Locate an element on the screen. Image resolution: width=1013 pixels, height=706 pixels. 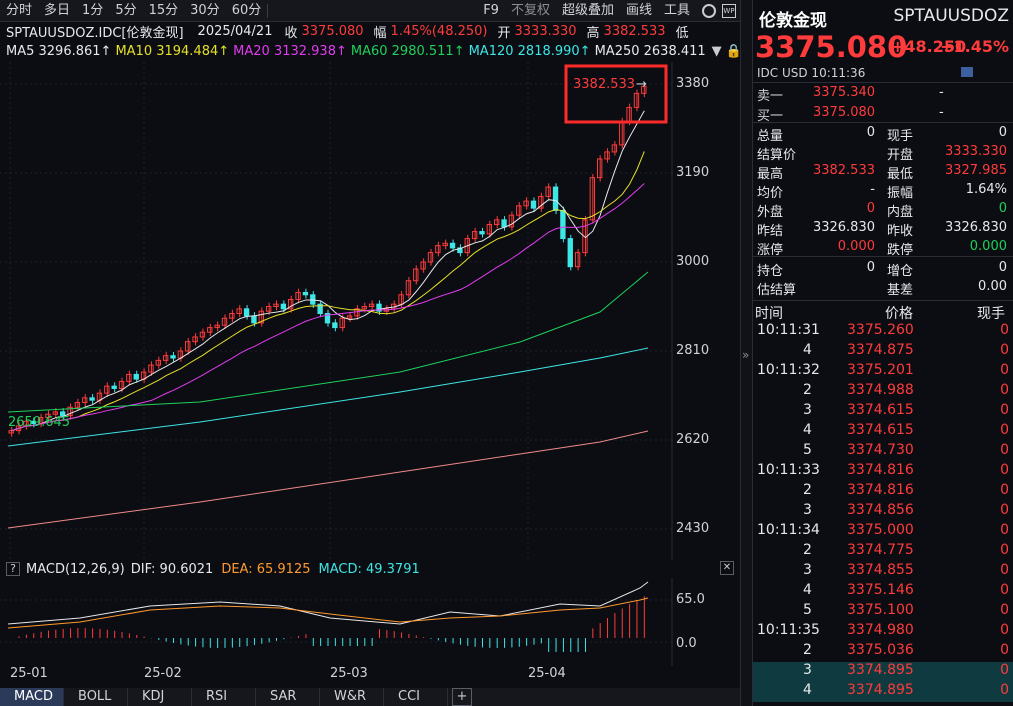
stat-label: 估结算 is located at coordinates (777, 290).